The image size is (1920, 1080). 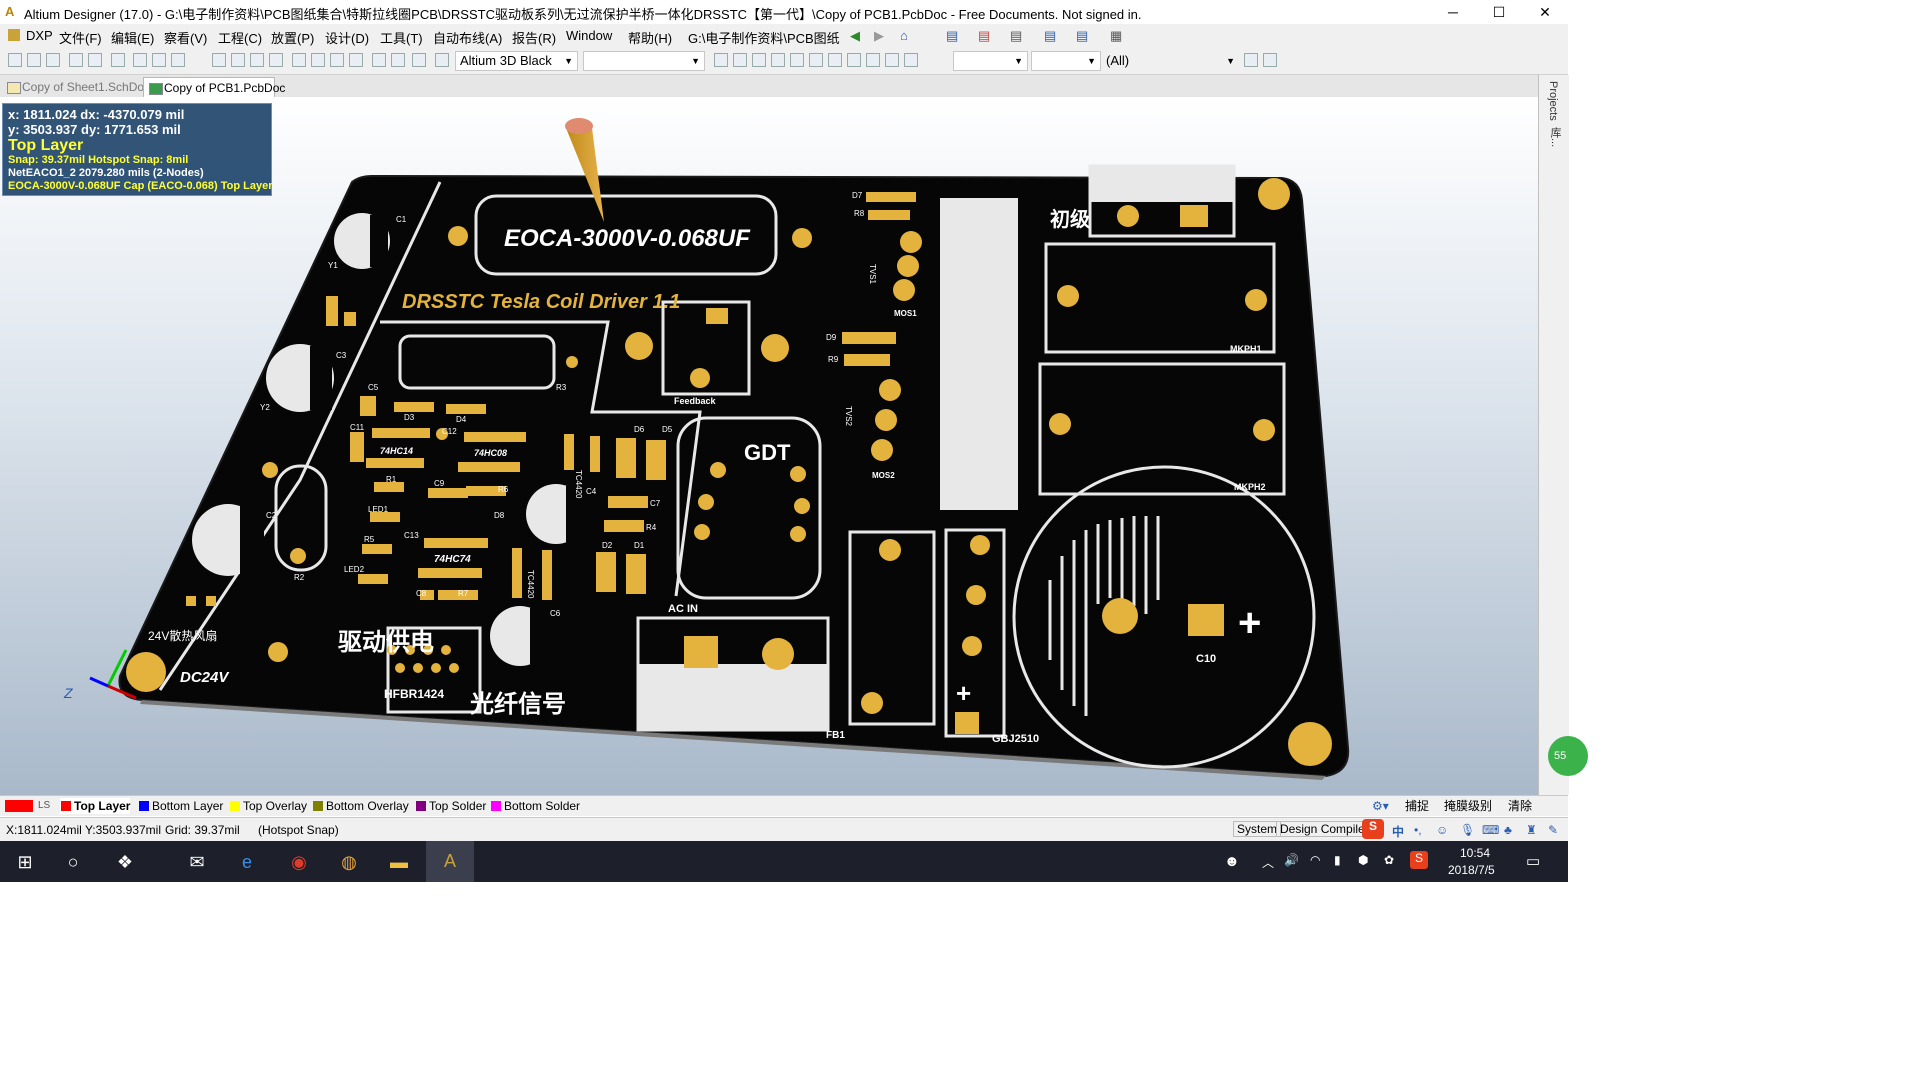 I want to click on ime-skin-icon: ♣, so click(x=1508, y=830).